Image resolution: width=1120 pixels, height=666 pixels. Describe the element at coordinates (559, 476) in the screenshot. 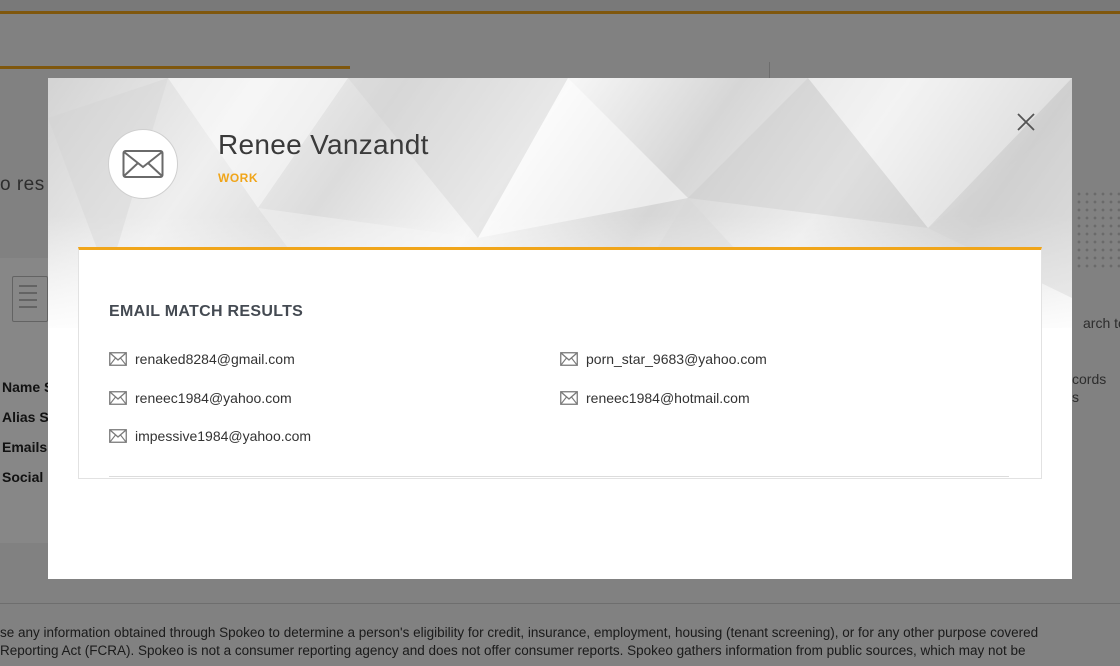

I see `panel-divider` at that location.